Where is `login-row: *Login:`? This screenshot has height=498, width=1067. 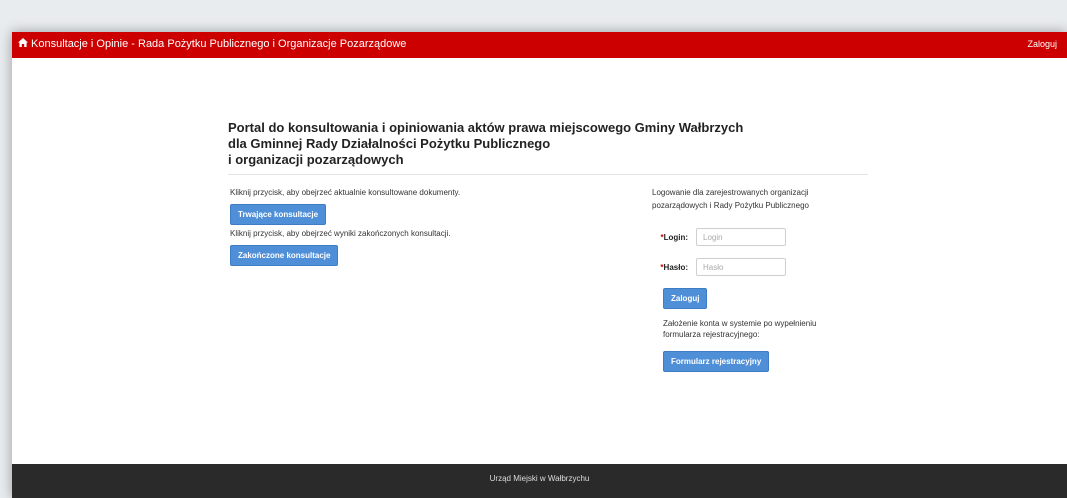
login-row: *Login: is located at coordinates (719, 237).